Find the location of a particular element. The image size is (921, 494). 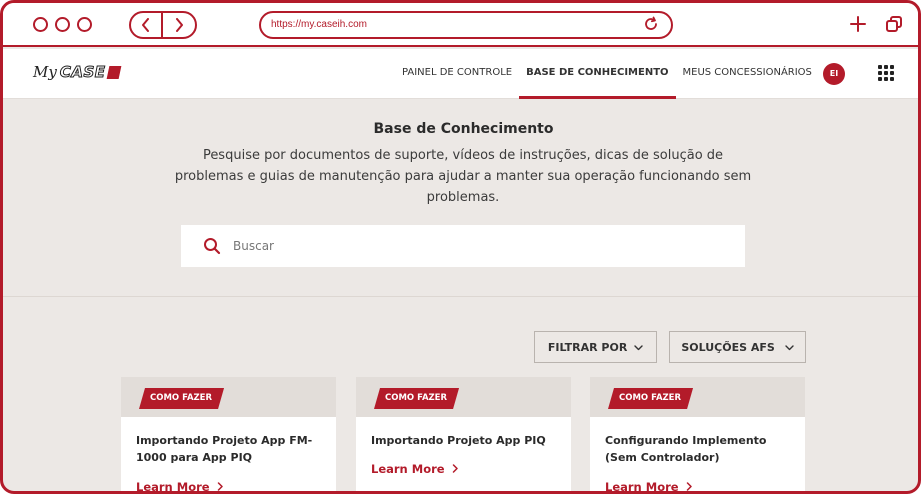

forward-arrow-icon is located at coordinates (179, 25).